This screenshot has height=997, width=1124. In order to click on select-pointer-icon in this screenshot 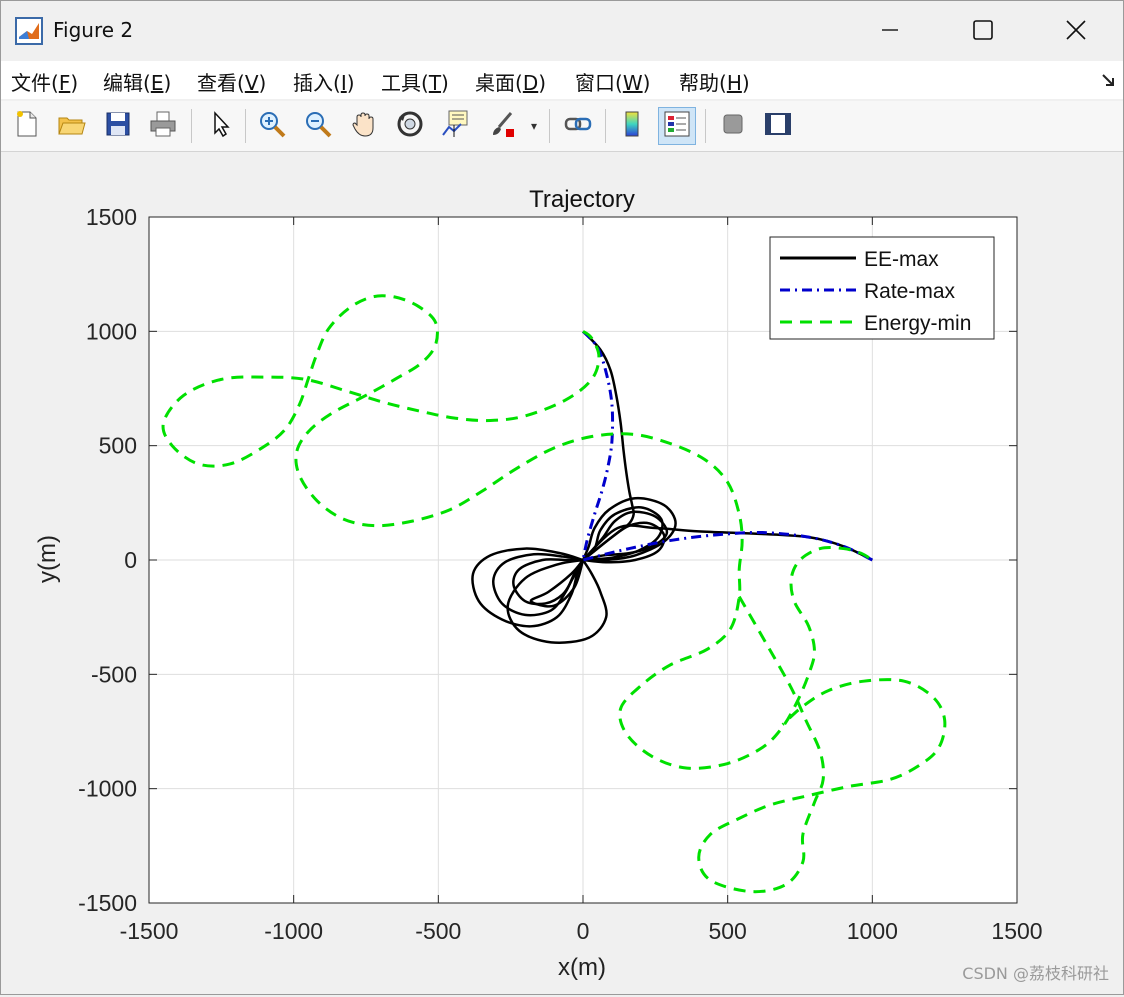, I will do `click(220, 126)`.